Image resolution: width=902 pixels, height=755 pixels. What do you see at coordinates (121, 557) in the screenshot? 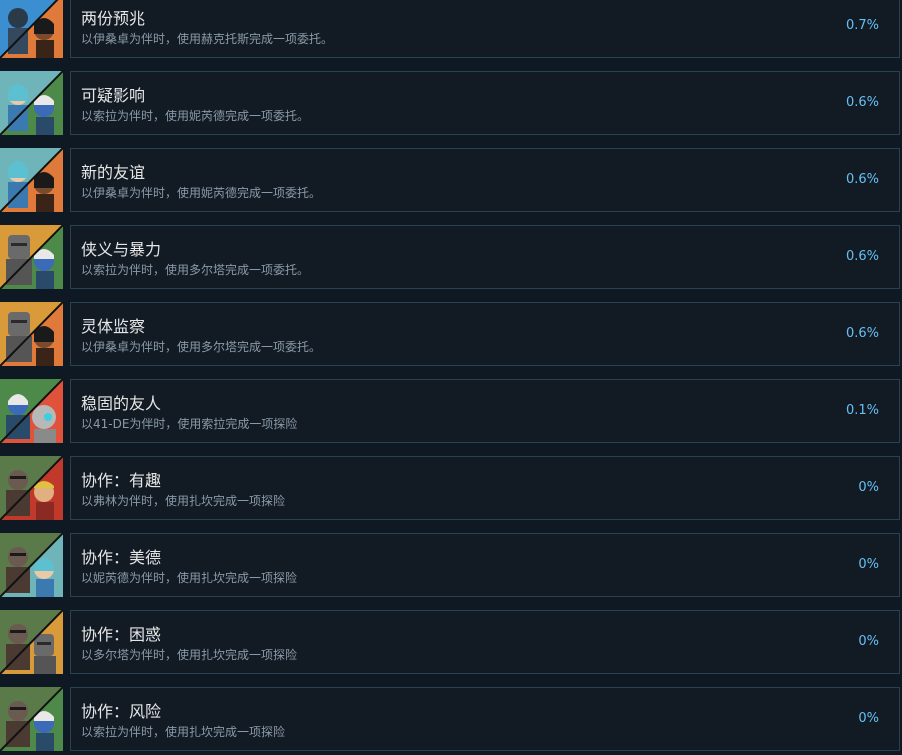
I see `achievement-title: 协作：美德` at bounding box center [121, 557].